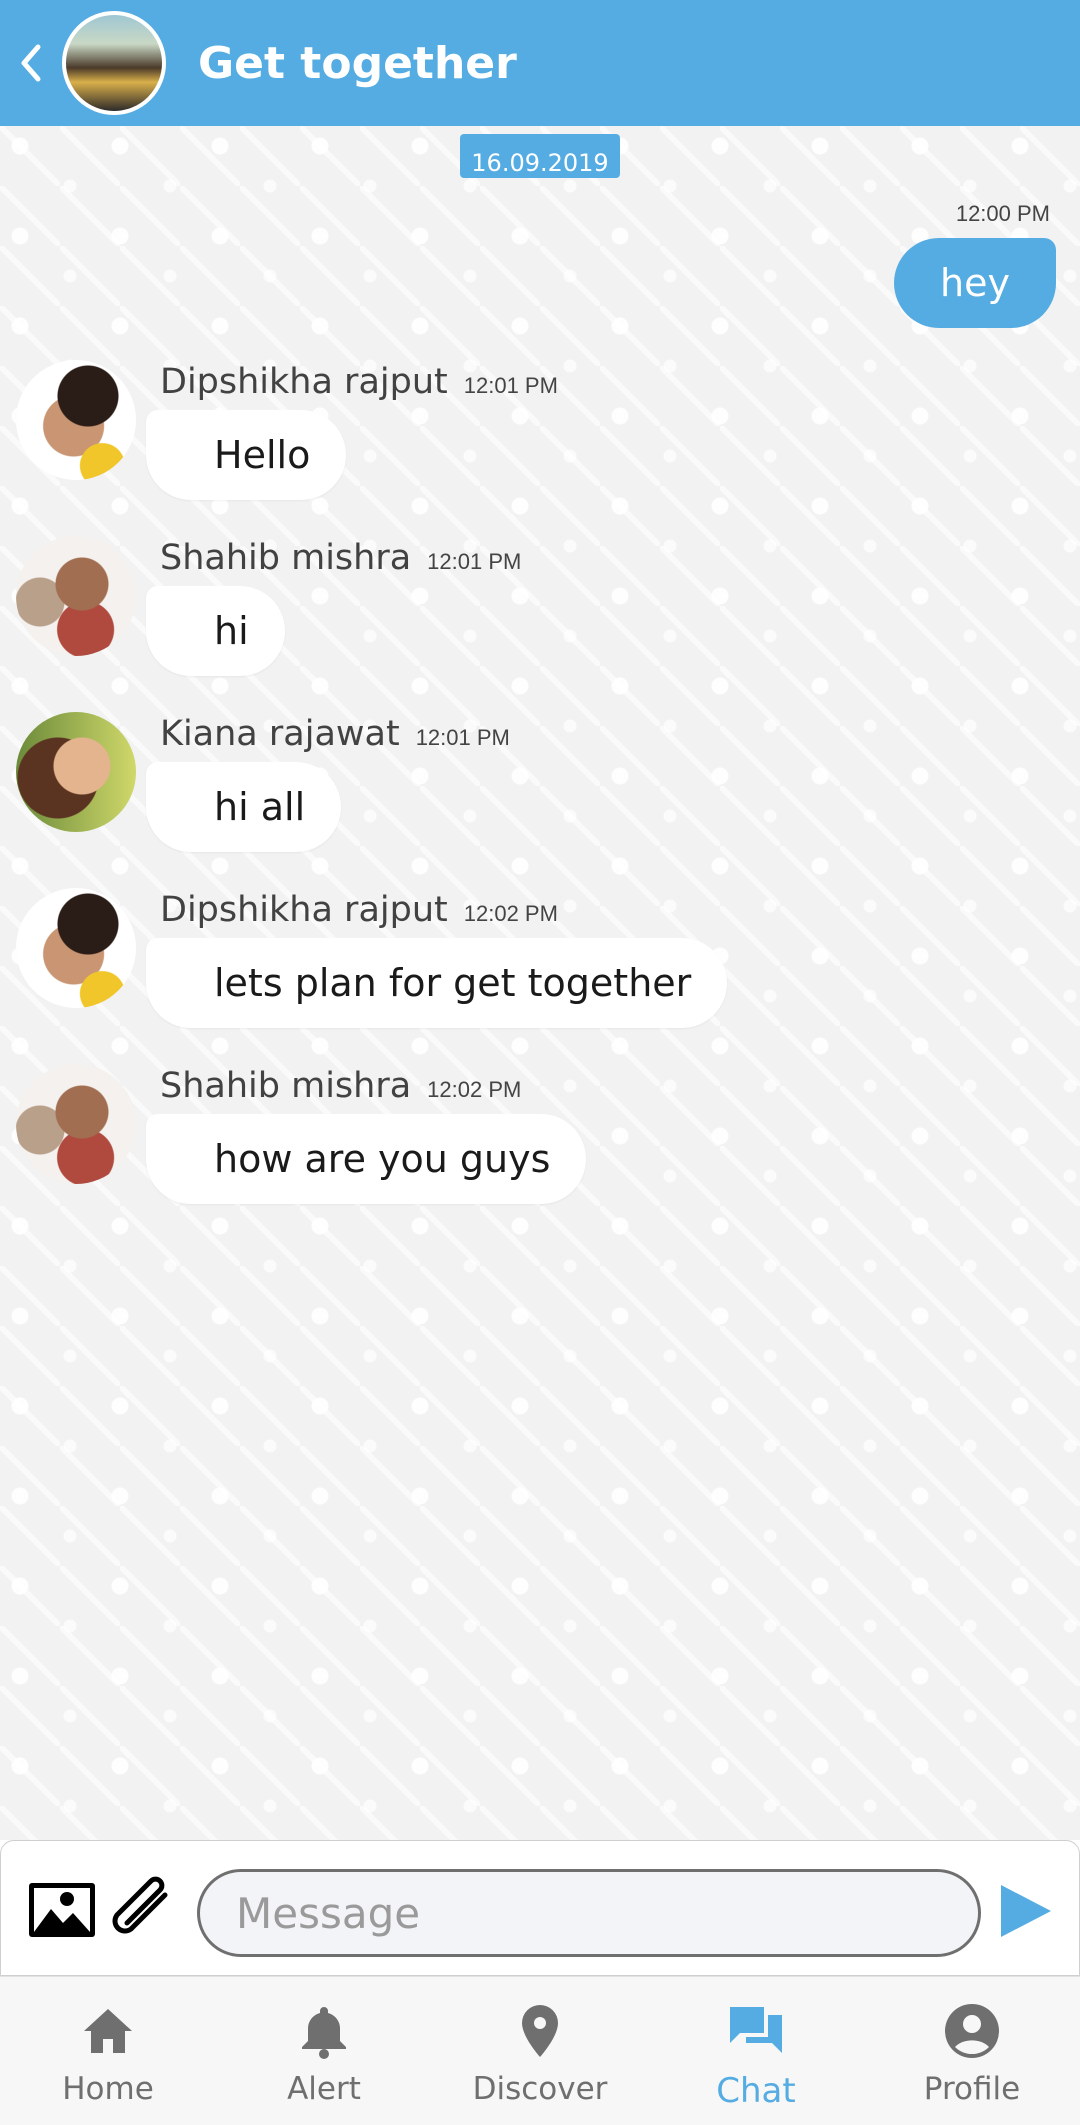 The height and width of the screenshot is (2125, 1080). I want to click on attach-button, so click(142, 1910).